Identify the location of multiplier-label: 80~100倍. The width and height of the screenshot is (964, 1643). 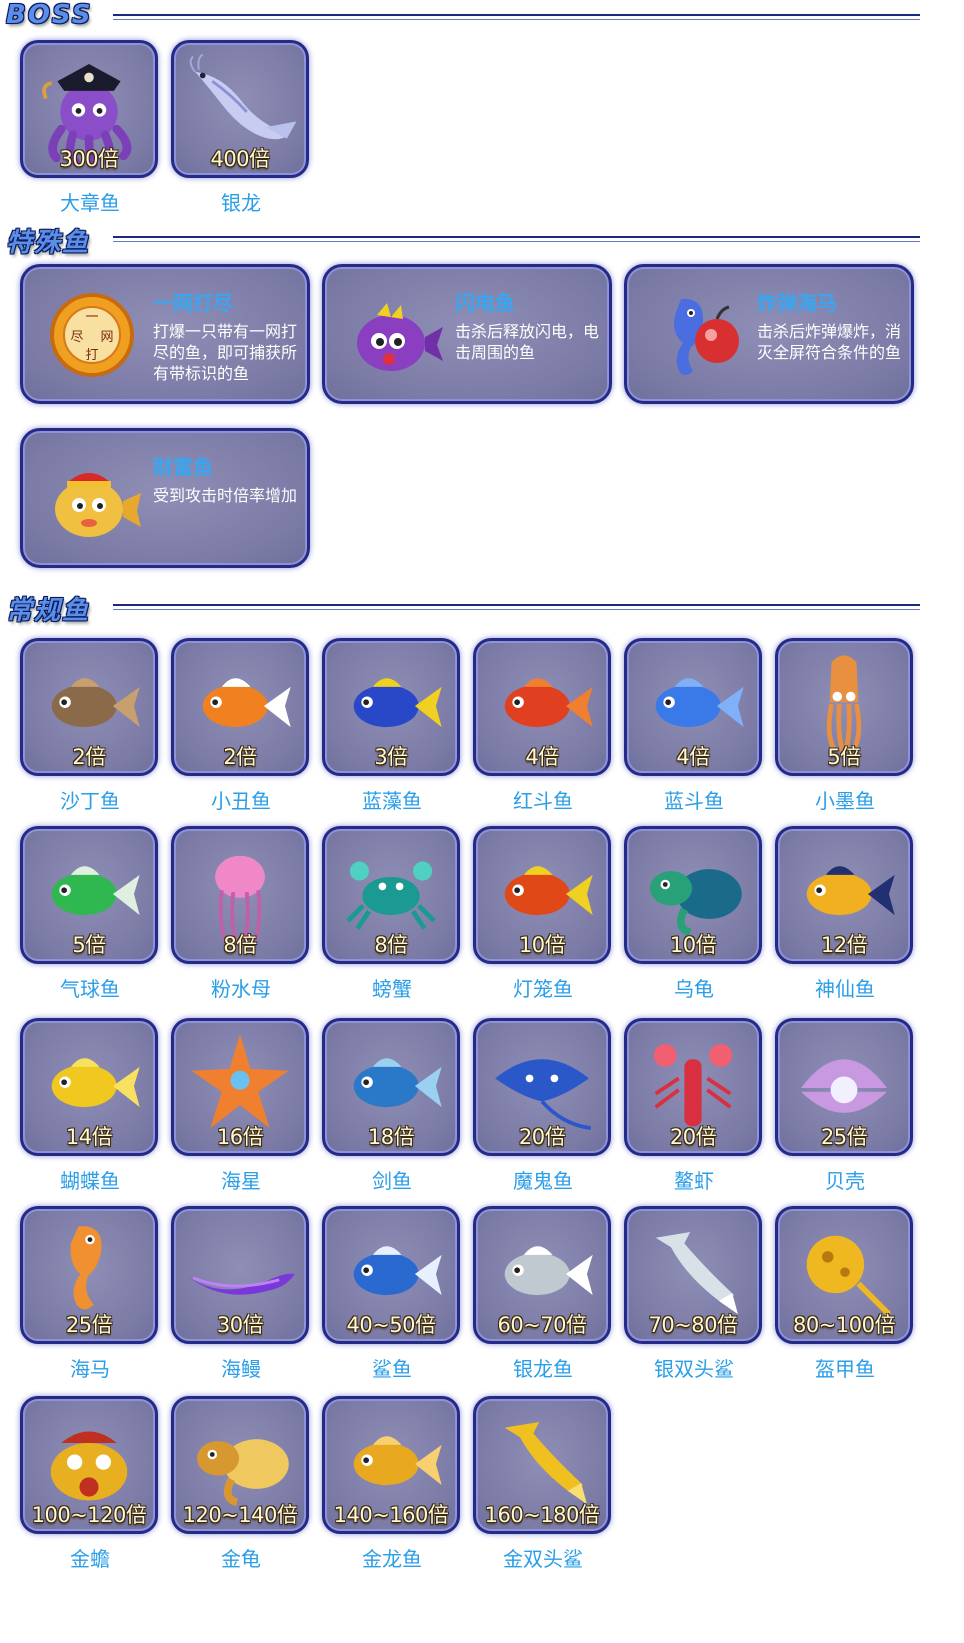
(844, 1325).